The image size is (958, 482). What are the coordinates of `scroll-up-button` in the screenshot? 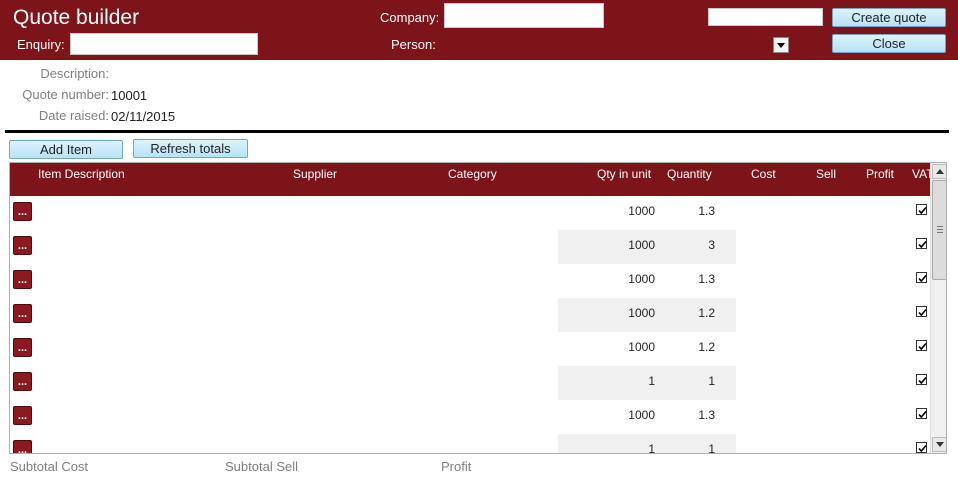 It's located at (939, 171).